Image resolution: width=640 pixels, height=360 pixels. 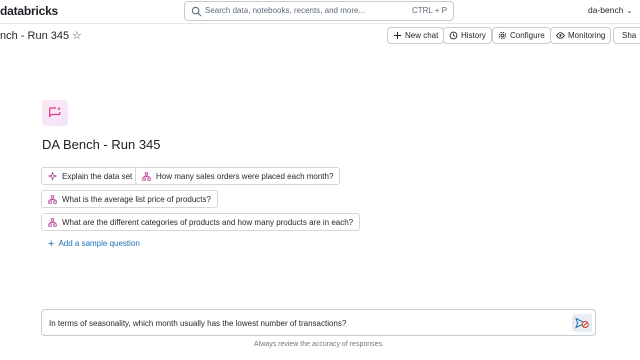 What do you see at coordinates (606, 10) in the screenshot?
I see `account-name: da-bench` at bounding box center [606, 10].